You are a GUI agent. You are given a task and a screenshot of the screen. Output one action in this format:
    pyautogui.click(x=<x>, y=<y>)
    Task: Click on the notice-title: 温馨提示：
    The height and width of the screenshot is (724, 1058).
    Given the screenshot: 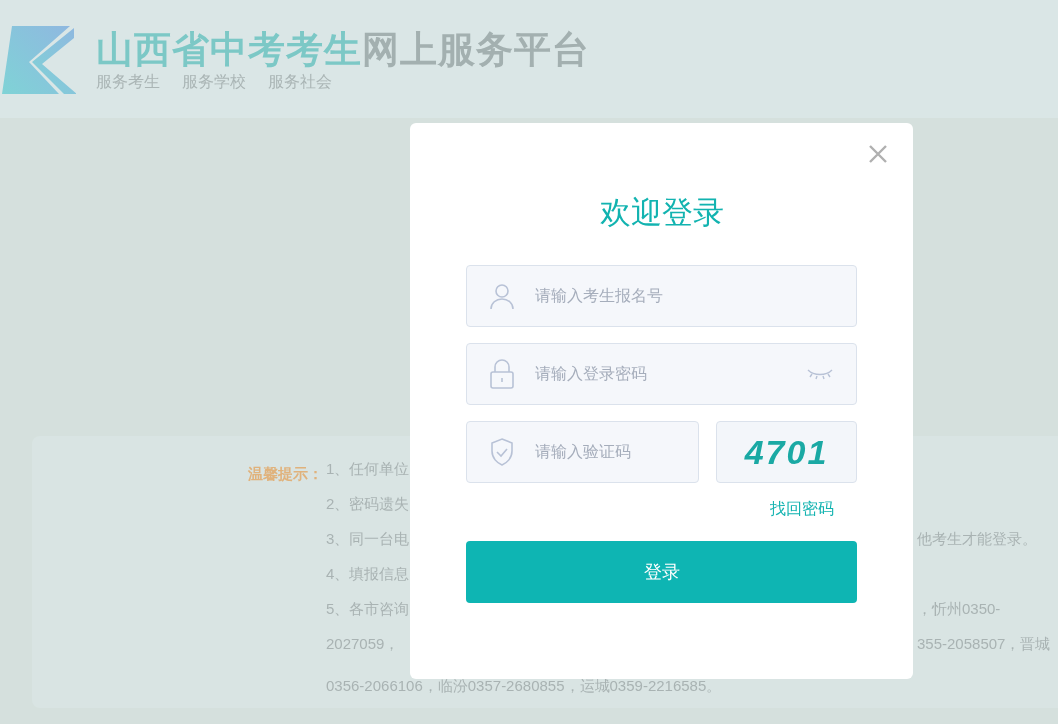 What is the action you would take?
    pyautogui.click(x=285, y=474)
    